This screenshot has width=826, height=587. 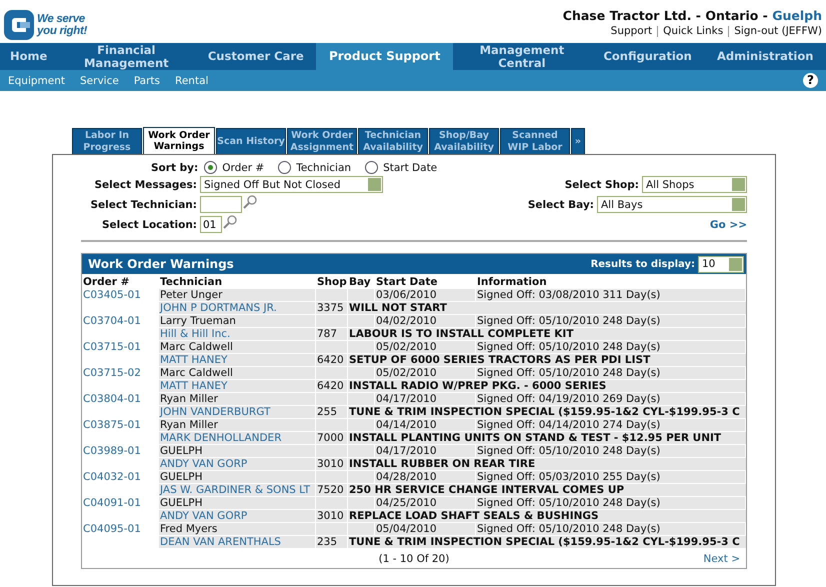 I want to click on tab: Shop/Bay Availability, so click(x=464, y=141).